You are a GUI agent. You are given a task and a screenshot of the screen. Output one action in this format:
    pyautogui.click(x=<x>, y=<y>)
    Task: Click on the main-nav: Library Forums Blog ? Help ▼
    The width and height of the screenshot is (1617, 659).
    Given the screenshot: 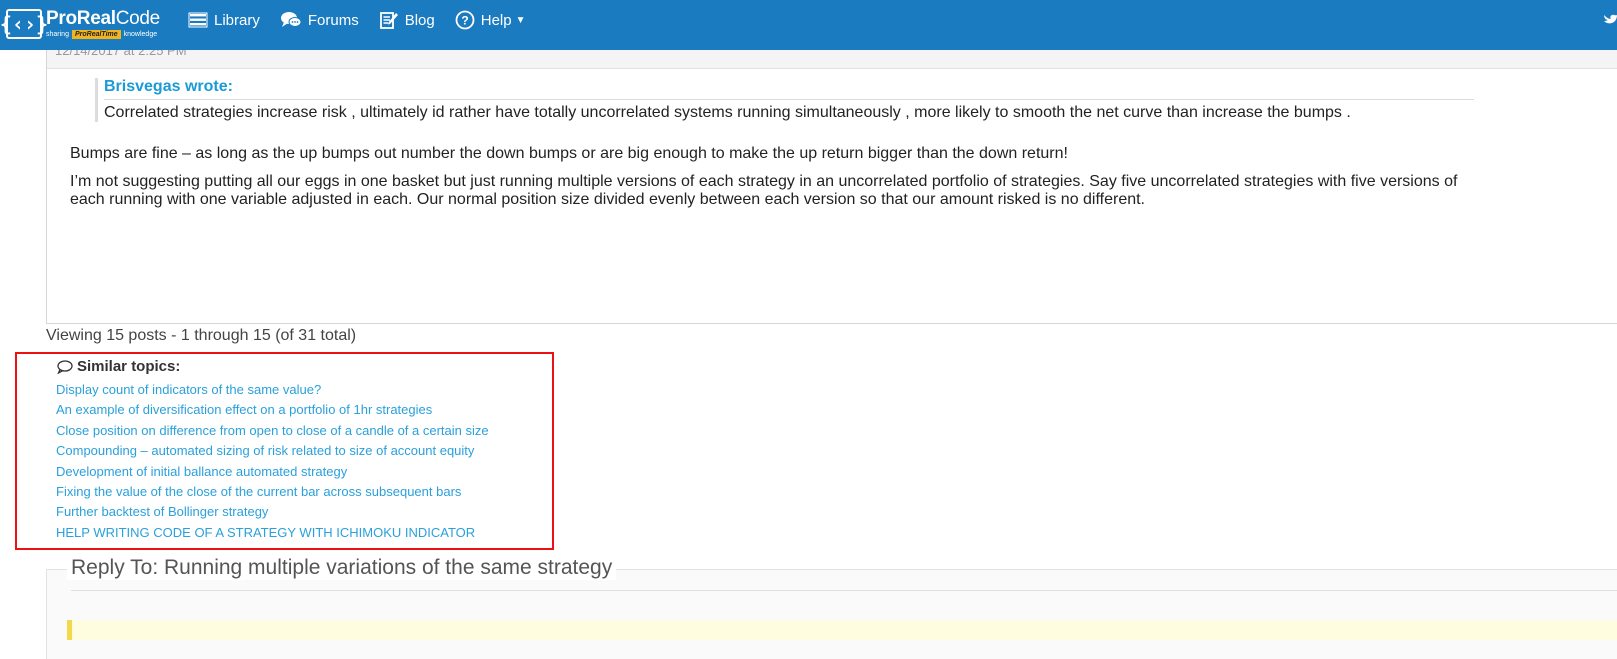 What is the action you would take?
    pyautogui.click(x=357, y=20)
    